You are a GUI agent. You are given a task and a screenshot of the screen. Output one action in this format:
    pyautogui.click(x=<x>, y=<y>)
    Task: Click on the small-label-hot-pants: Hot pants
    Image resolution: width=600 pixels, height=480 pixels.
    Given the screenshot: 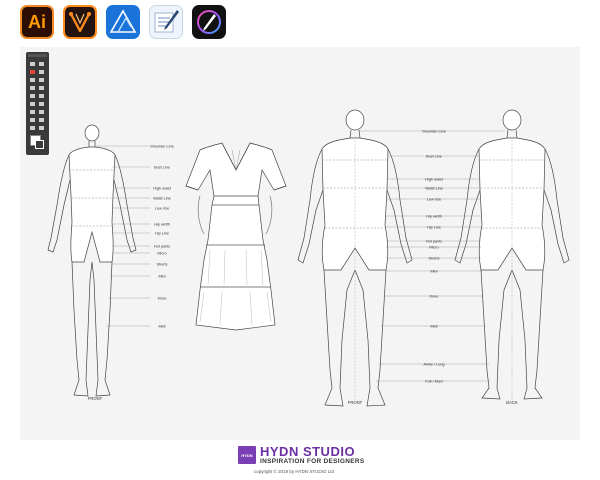 What is the action you would take?
    pyautogui.click(x=162, y=247)
    